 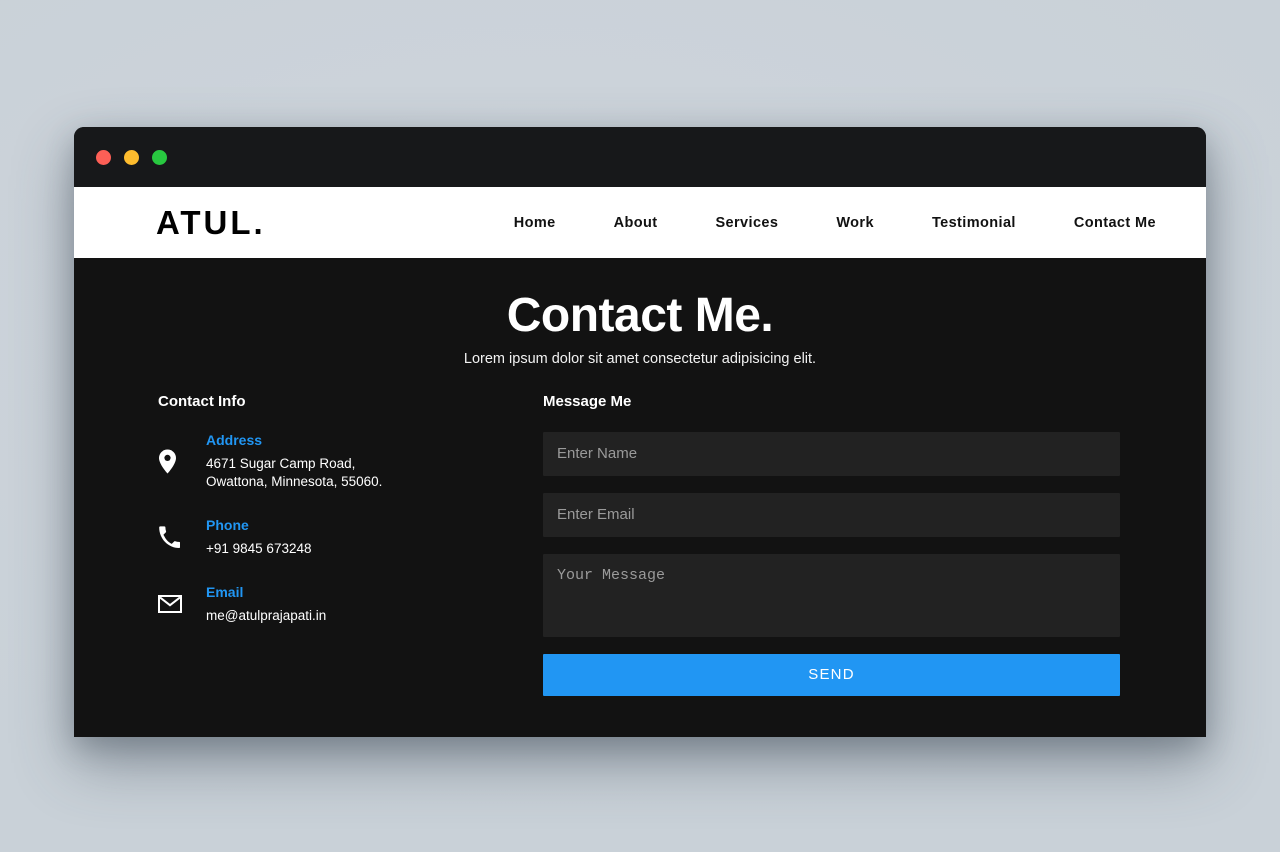 What do you see at coordinates (640, 157) in the screenshot?
I see `browser-title-bar` at bounding box center [640, 157].